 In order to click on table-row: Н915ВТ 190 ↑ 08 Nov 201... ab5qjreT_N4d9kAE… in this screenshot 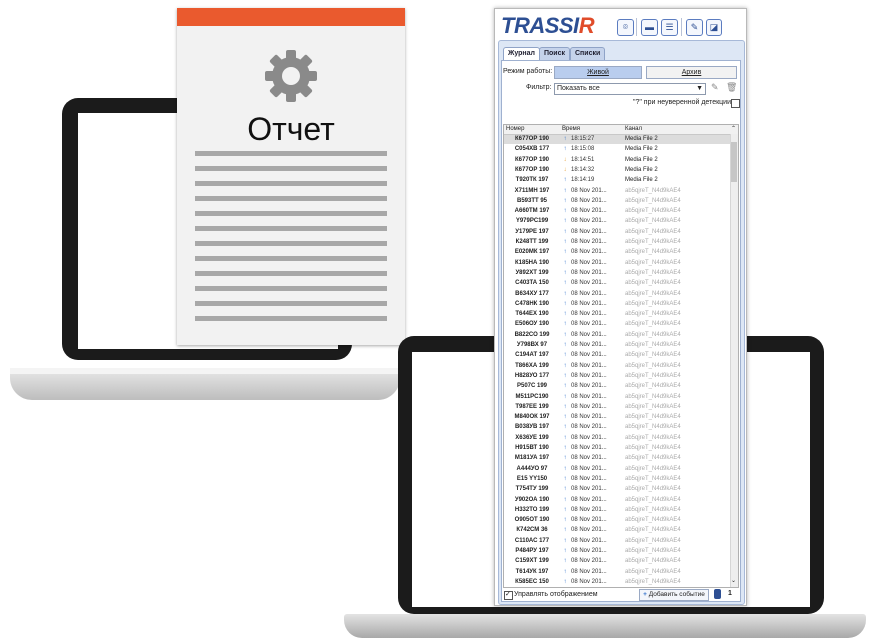, I will do `click(617, 448)`.